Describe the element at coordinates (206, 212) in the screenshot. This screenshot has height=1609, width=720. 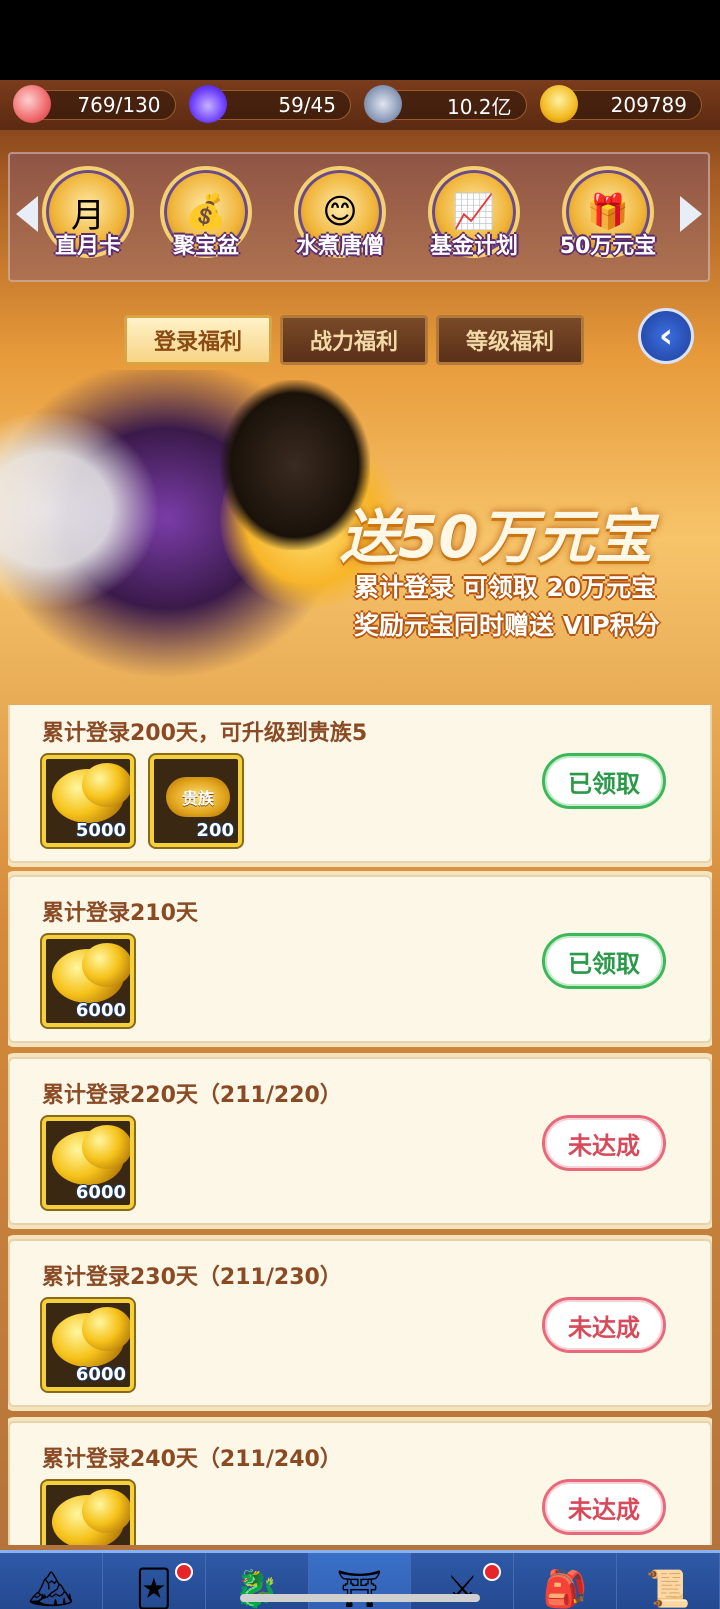
I see `feature-treasure-bowl: 💰 聚宝盆` at that location.